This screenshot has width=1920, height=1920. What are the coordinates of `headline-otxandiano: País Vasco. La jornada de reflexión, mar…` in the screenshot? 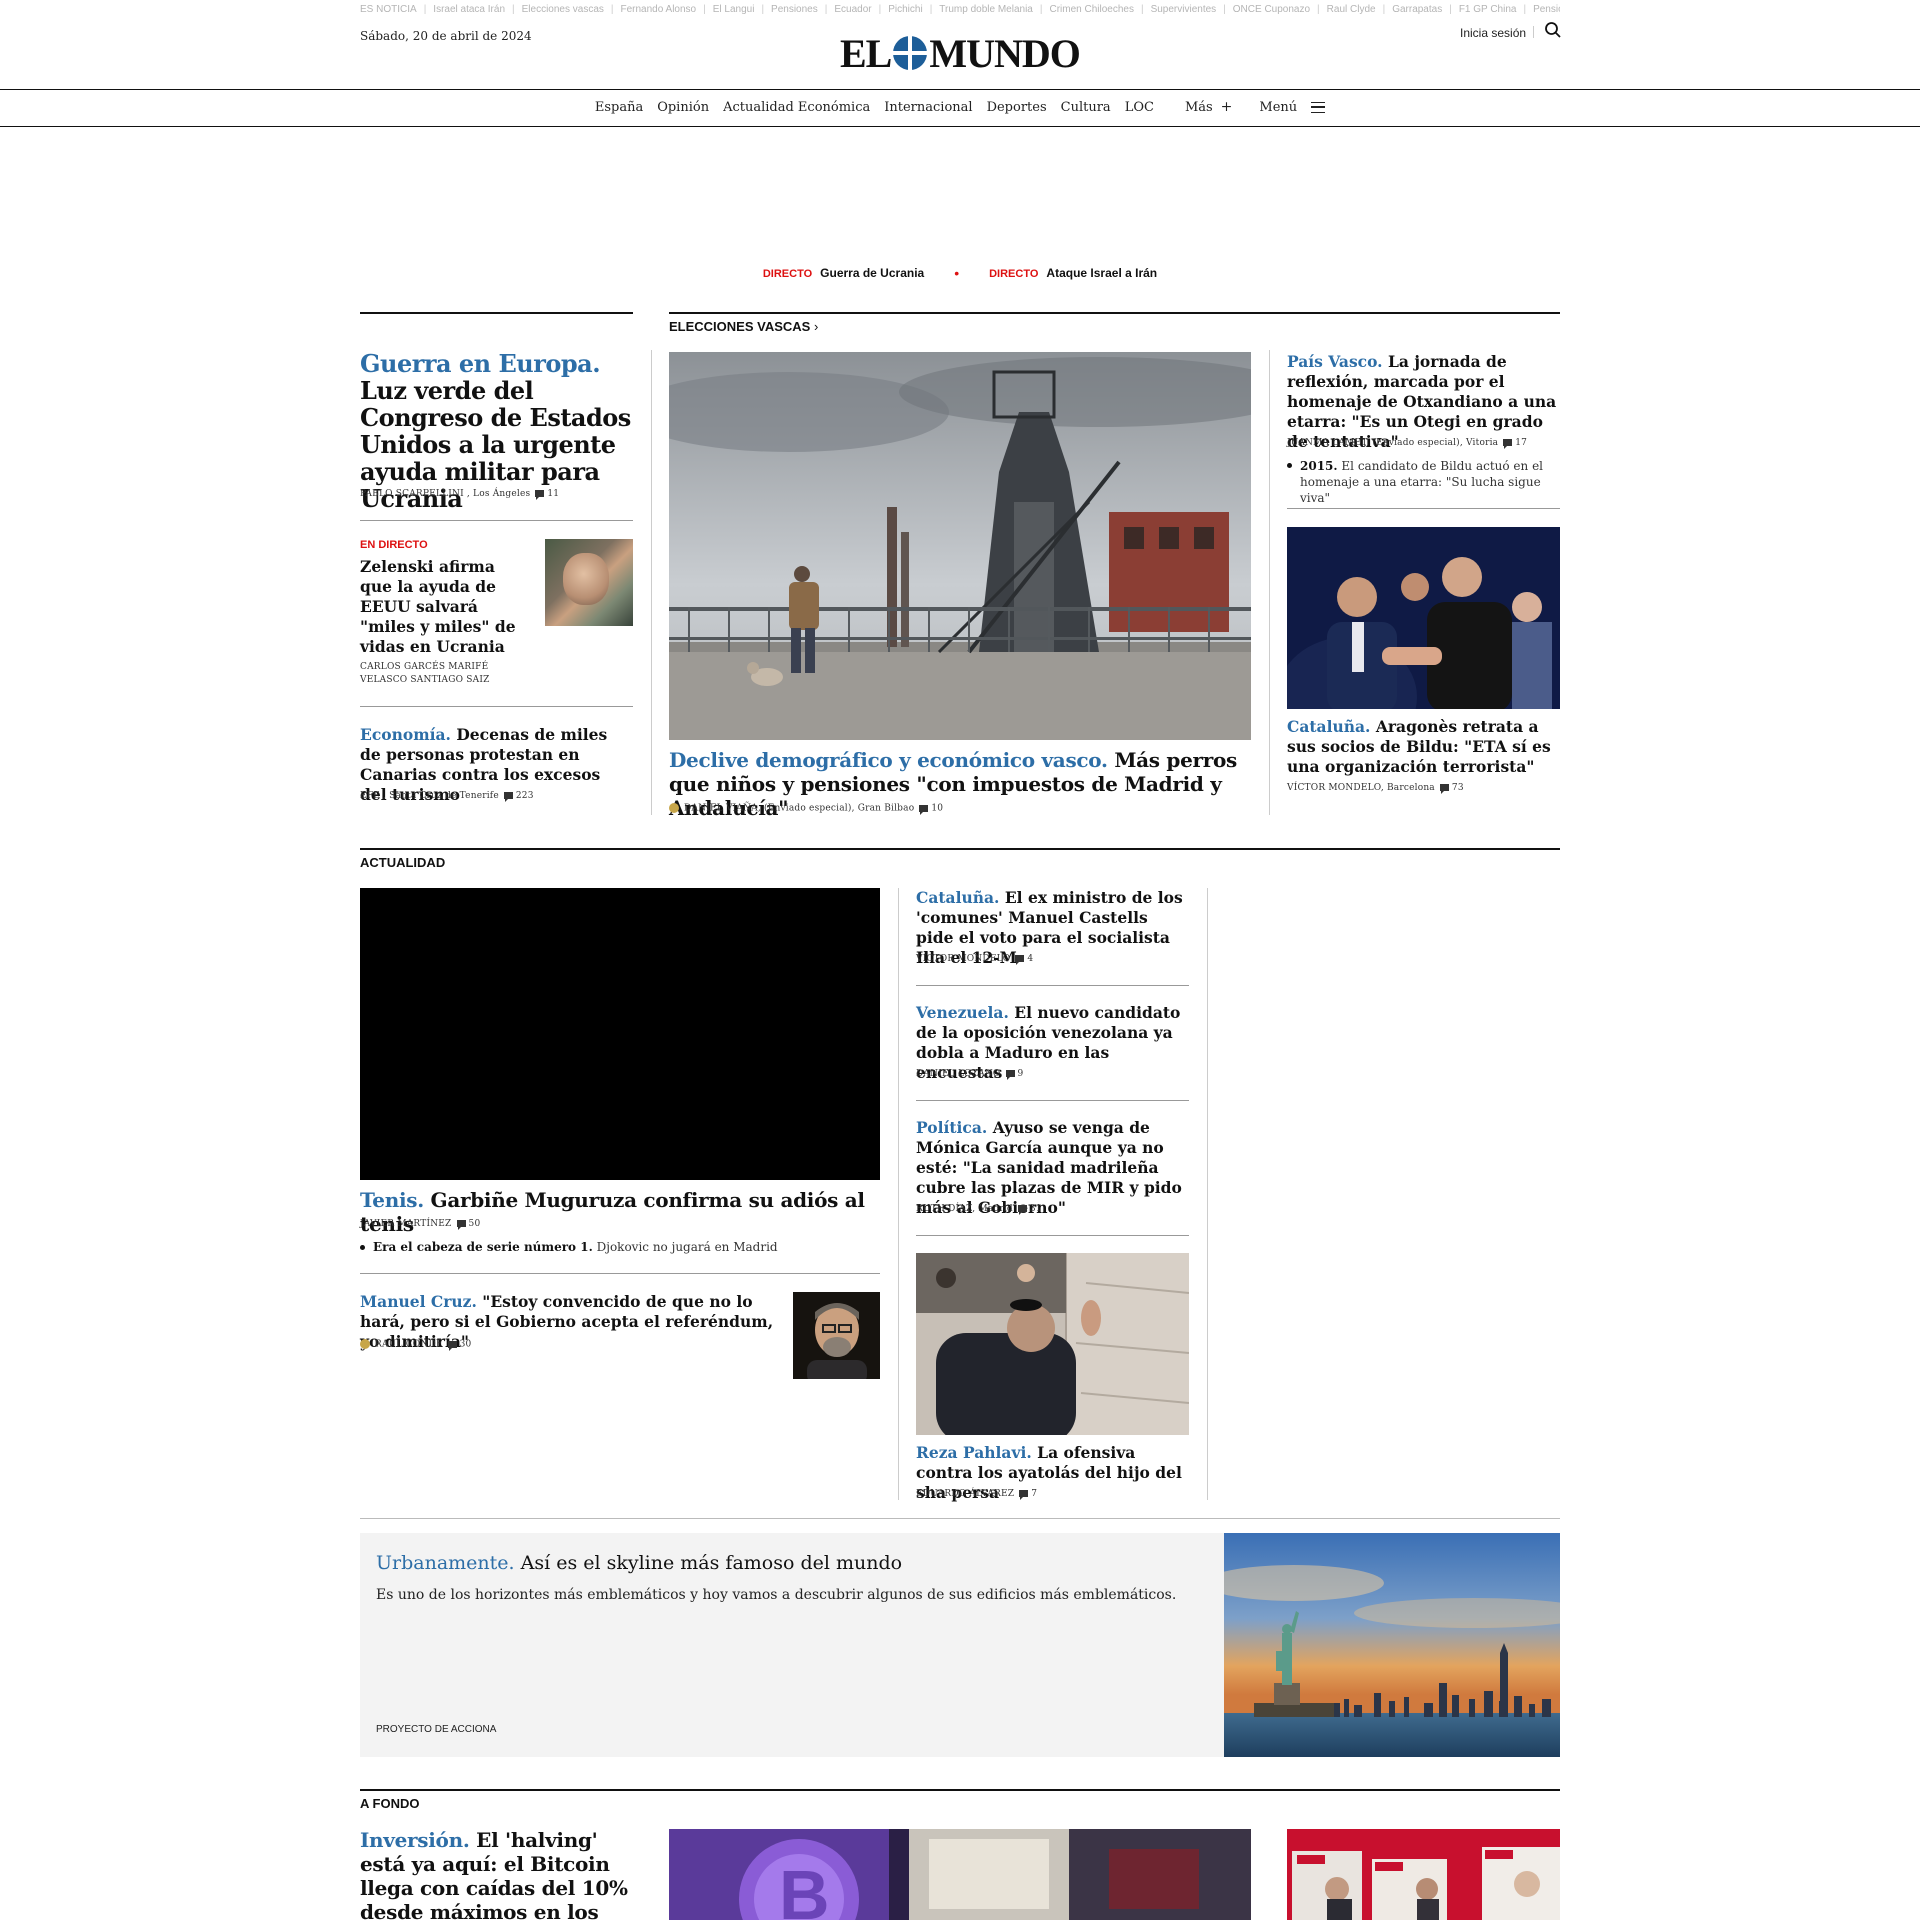 It's located at (1423, 402).